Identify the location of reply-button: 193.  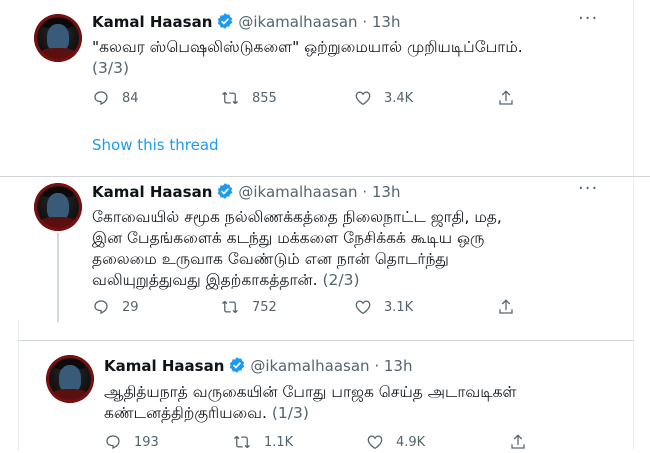
(131, 442).